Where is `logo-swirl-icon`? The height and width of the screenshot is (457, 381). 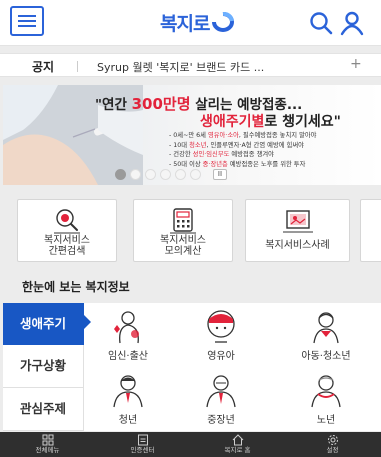 logo-swirl-icon is located at coordinates (223, 22).